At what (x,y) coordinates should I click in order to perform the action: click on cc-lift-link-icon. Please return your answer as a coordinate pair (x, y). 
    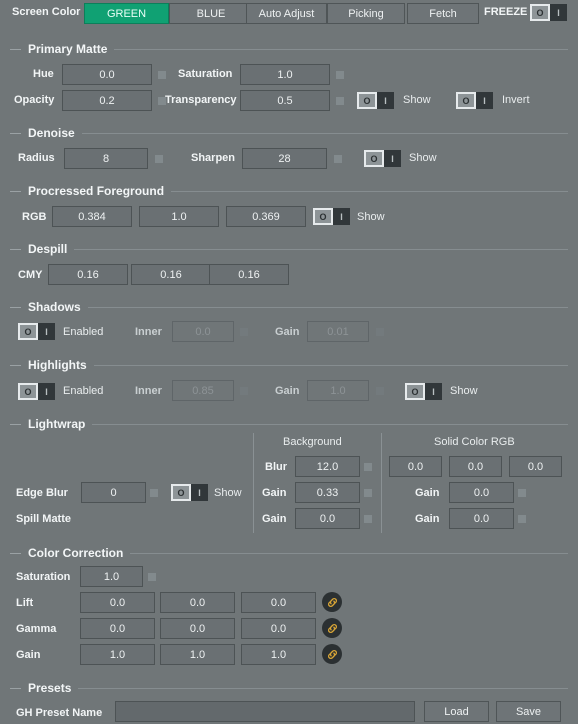
    Looking at the image, I should click on (332, 602).